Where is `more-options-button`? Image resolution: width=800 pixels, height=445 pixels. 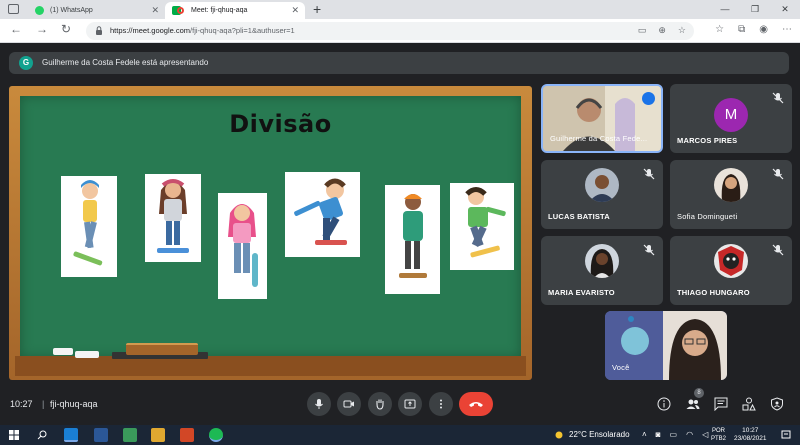 more-options-button is located at coordinates (441, 404).